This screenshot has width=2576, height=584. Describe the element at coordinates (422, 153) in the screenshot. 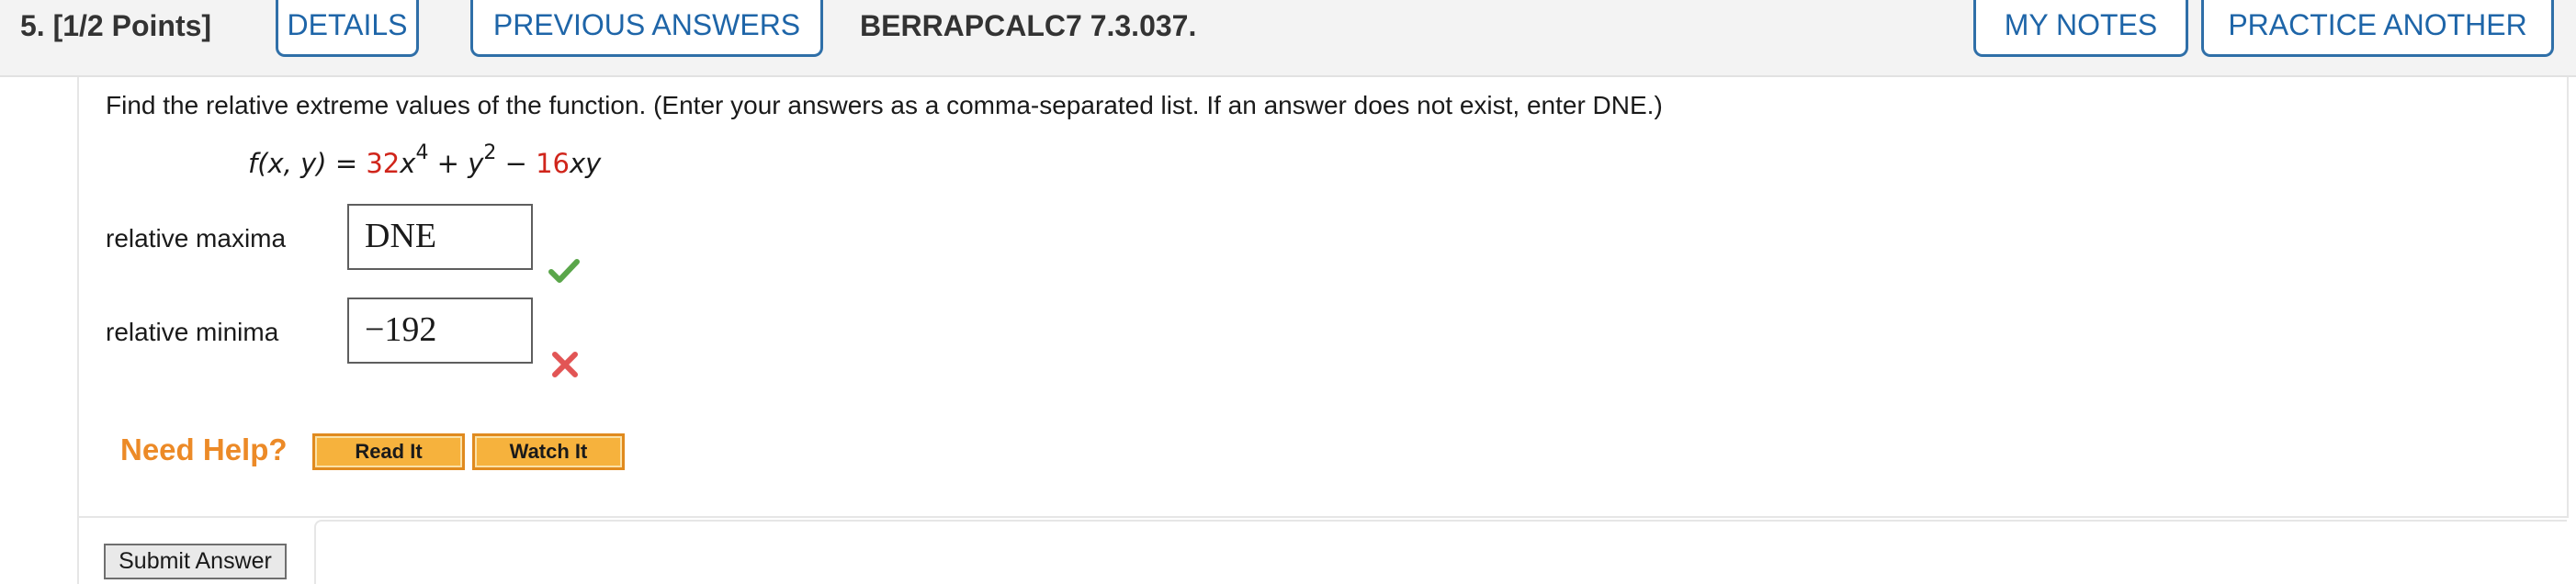

I see `formula-term1-exponent: 4` at that location.